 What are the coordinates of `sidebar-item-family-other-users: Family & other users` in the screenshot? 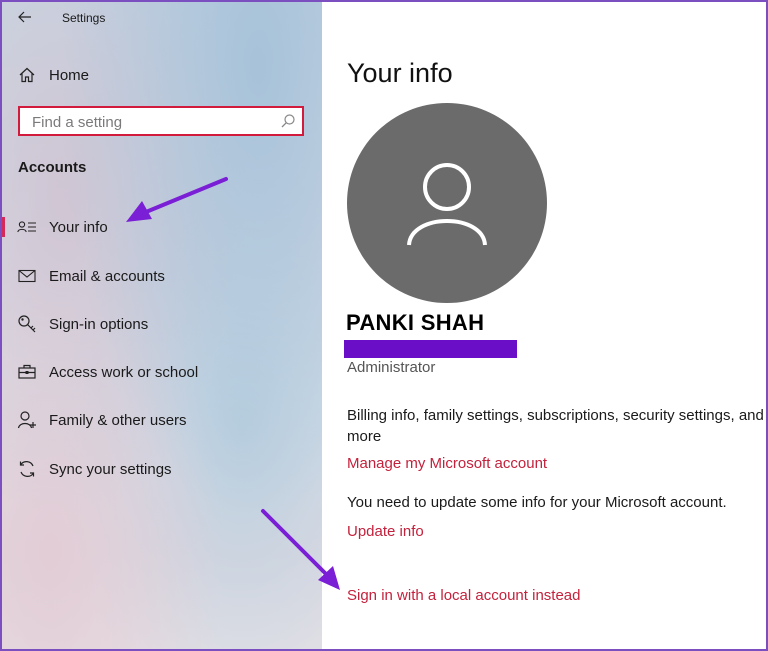 It's located at (161, 420).